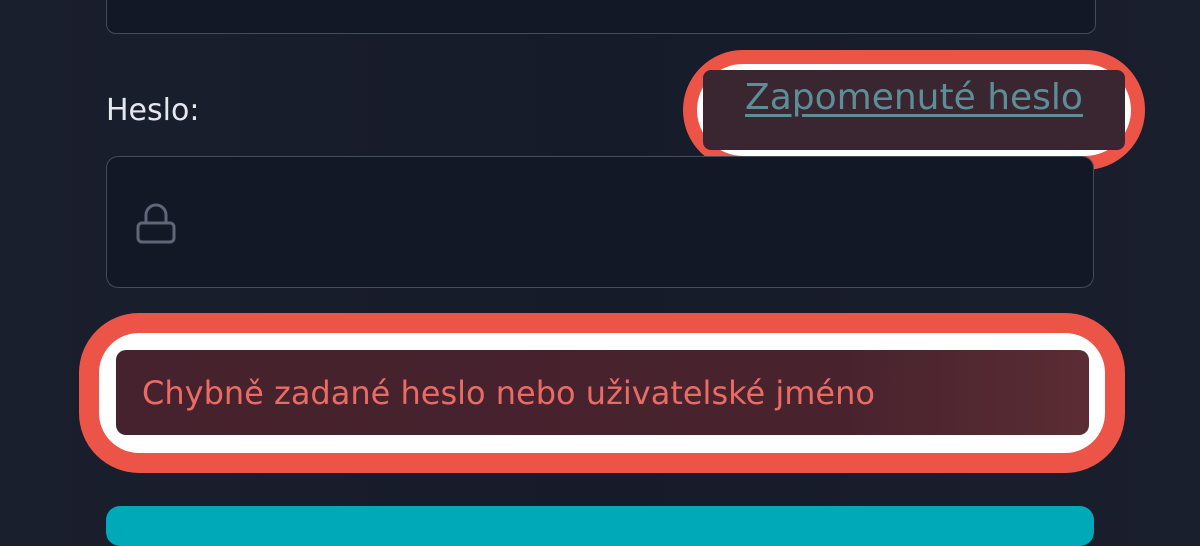 This screenshot has height=546, width=1200. I want to click on forgot-password-link: Zapomenuté heslo, so click(914, 110).